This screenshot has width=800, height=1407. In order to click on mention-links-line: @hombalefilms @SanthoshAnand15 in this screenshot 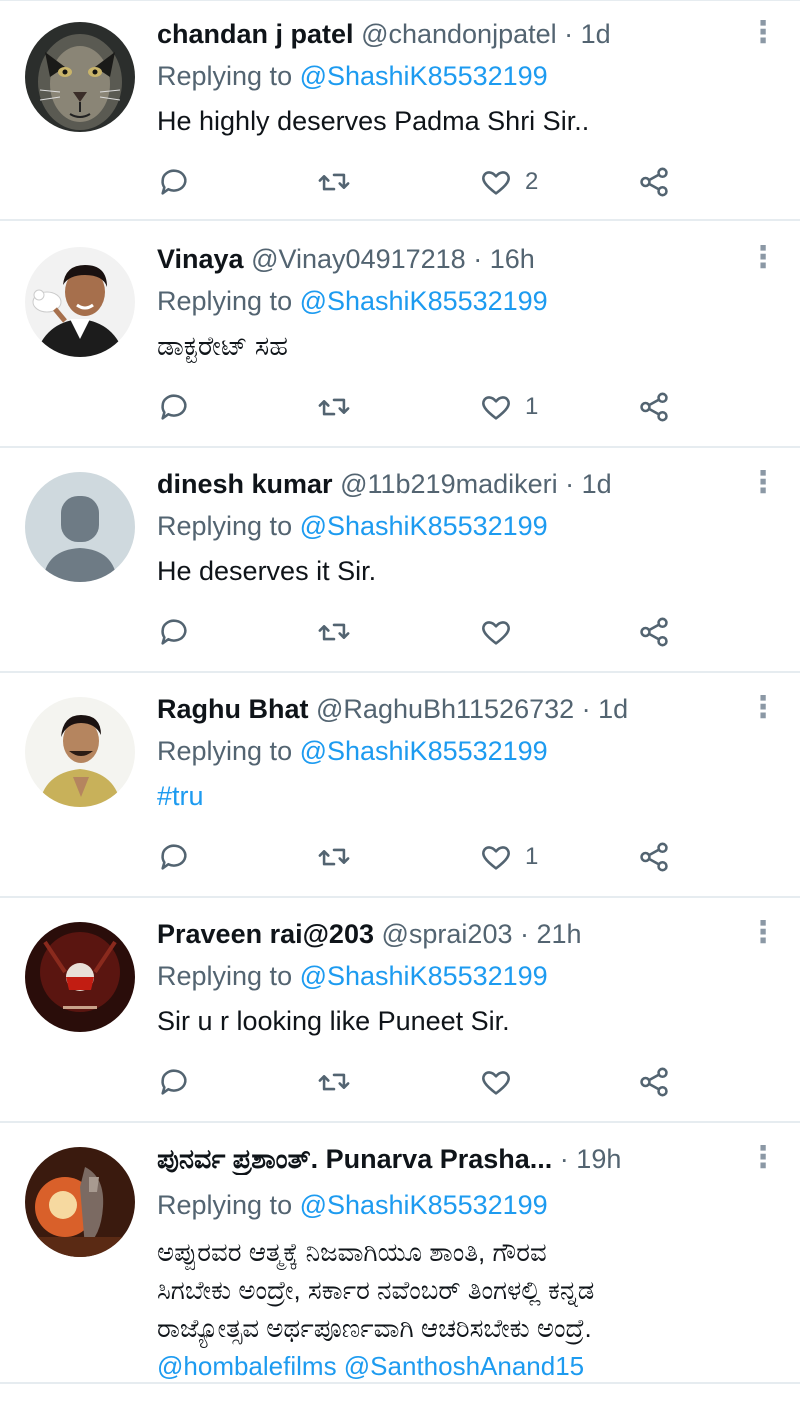, I will do `click(463, 1364)`.